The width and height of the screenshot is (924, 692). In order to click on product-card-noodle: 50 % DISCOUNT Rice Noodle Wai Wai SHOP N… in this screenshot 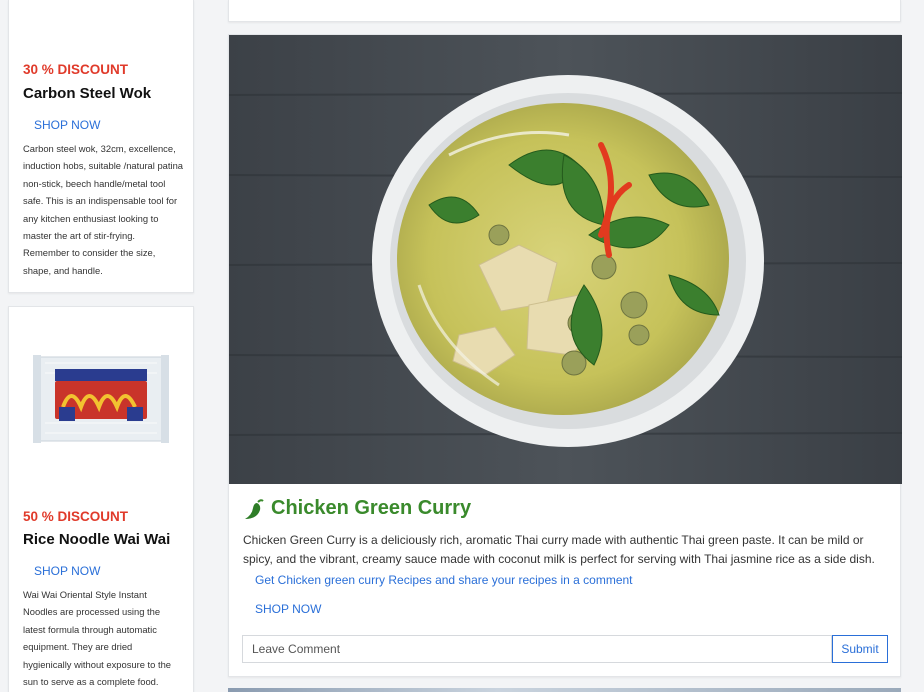, I will do `click(101, 499)`.